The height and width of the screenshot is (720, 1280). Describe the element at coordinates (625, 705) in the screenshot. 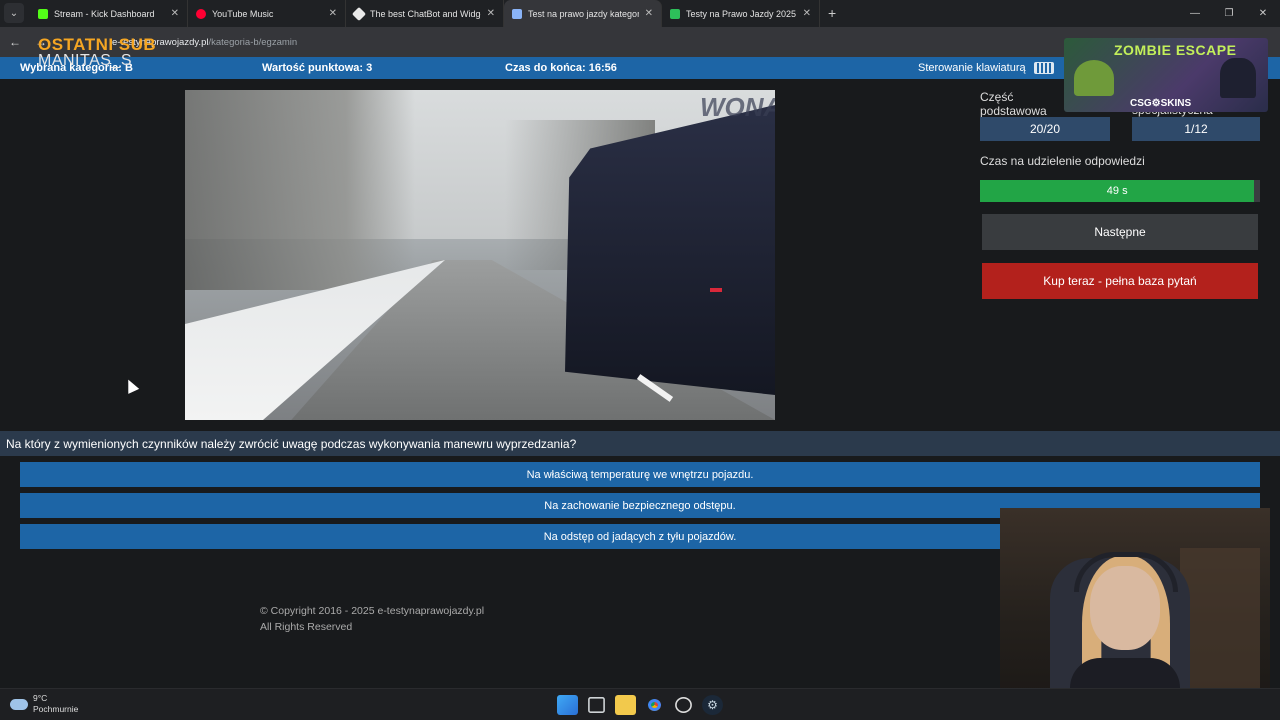

I see `file-explorer-icon` at that location.